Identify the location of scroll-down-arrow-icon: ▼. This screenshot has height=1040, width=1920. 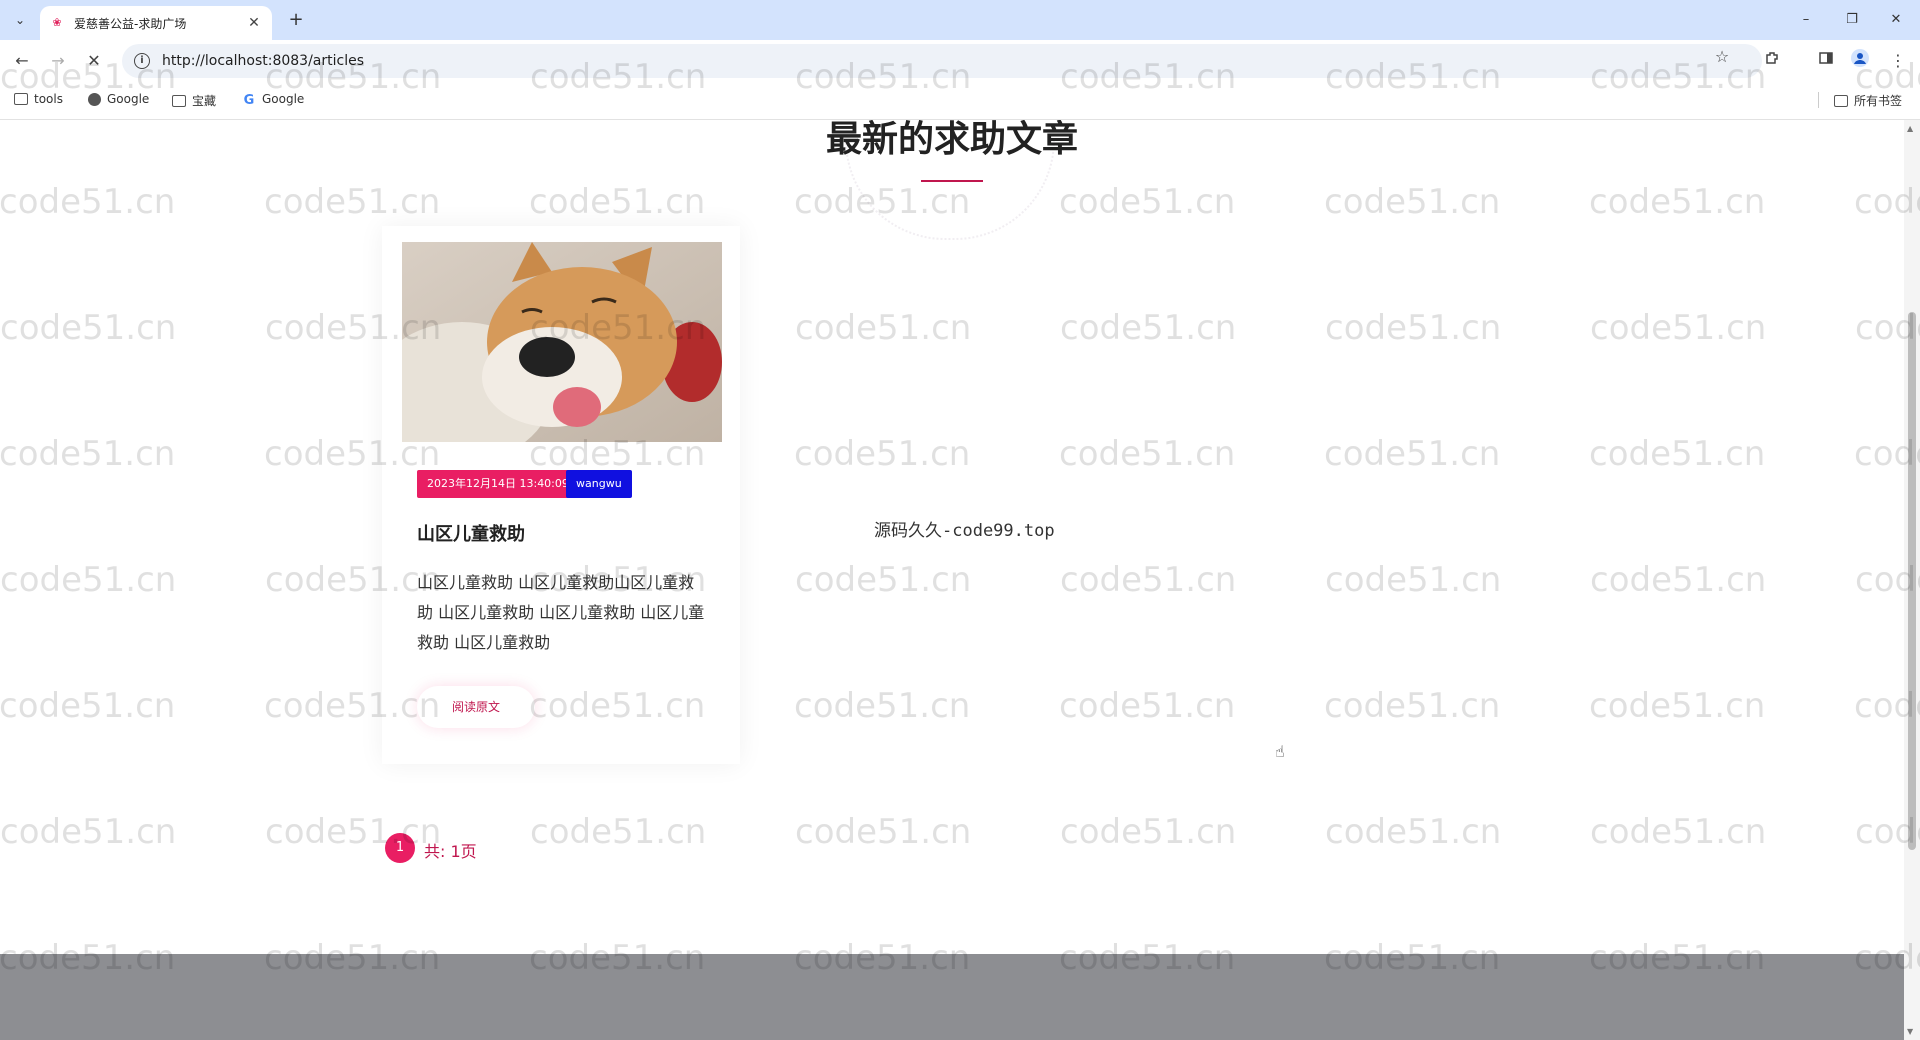
(1910, 1031).